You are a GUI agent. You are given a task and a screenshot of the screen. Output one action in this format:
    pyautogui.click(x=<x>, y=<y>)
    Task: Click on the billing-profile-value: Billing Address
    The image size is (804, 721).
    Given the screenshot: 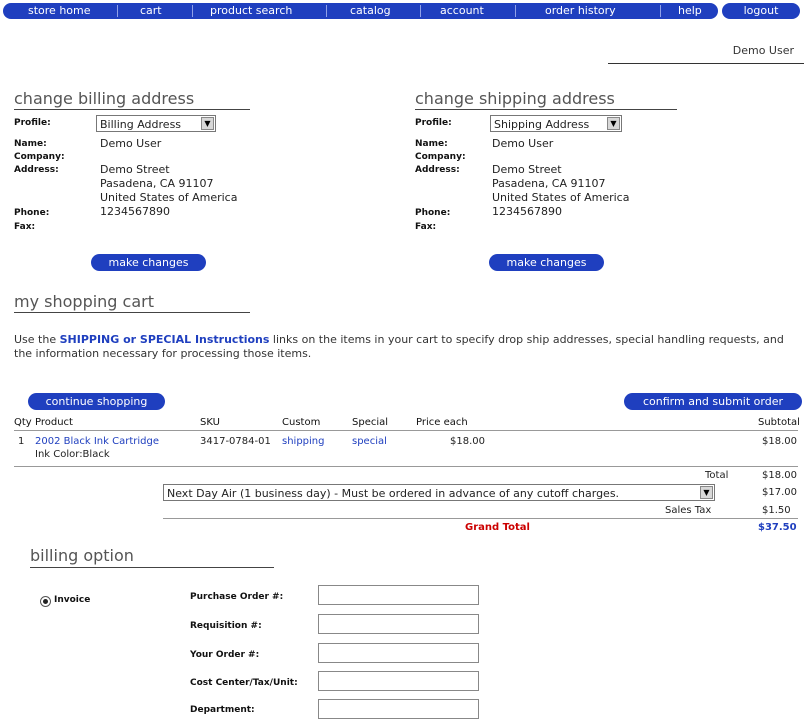 What is the action you would take?
    pyautogui.click(x=141, y=124)
    